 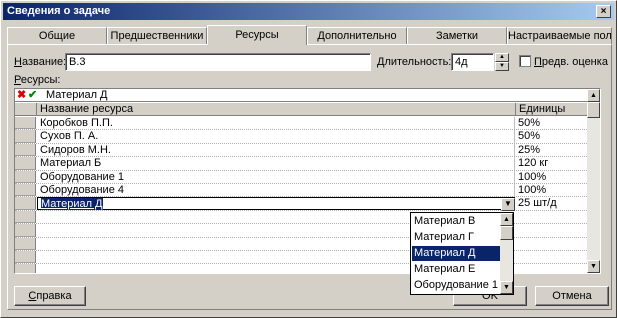 I want to click on help-button: Справка, so click(x=50, y=296).